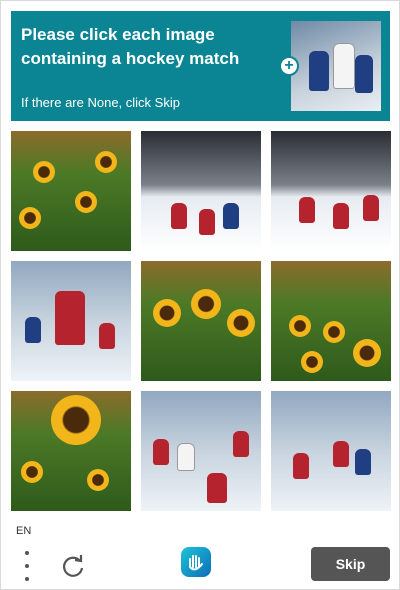 This screenshot has height=590, width=400. Describe the element at coordinates (23, 531) in the screenshot. I see `language-selector: EN` at that location.